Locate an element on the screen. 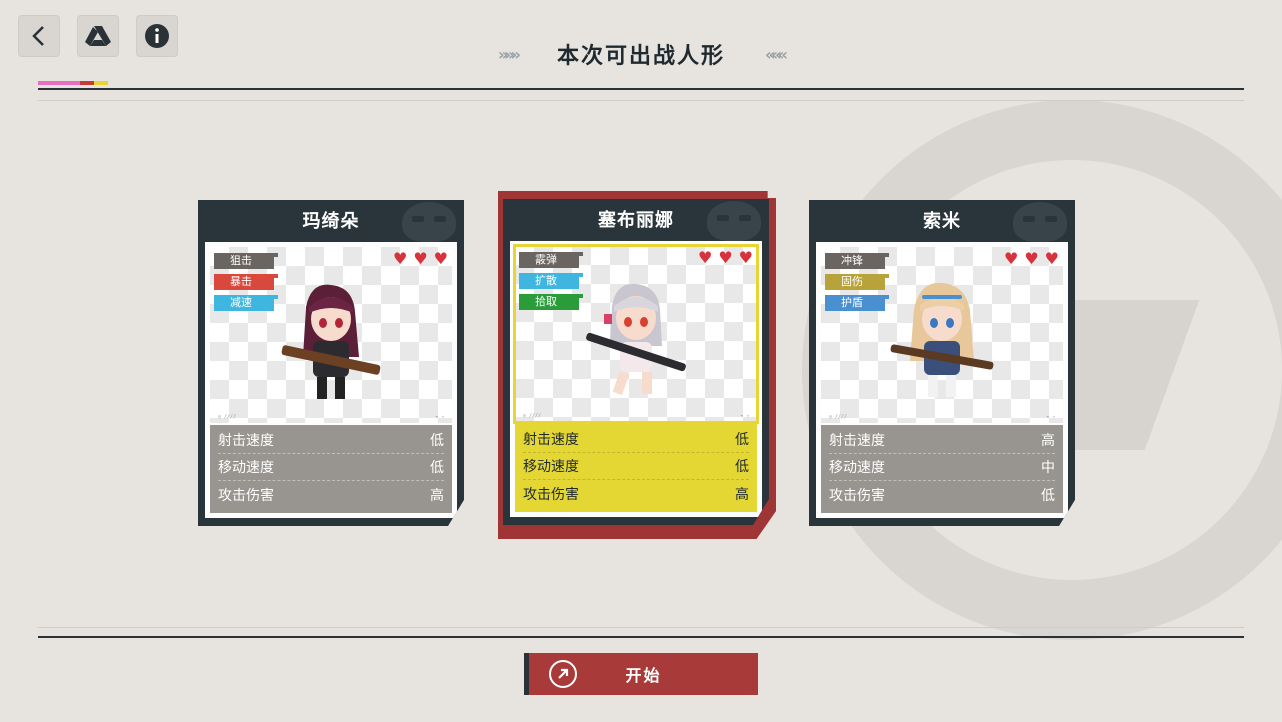 The height and width of the screenshot is (722, 1282). card-header: 玛绮朵 is located at coordinates (331, 221).